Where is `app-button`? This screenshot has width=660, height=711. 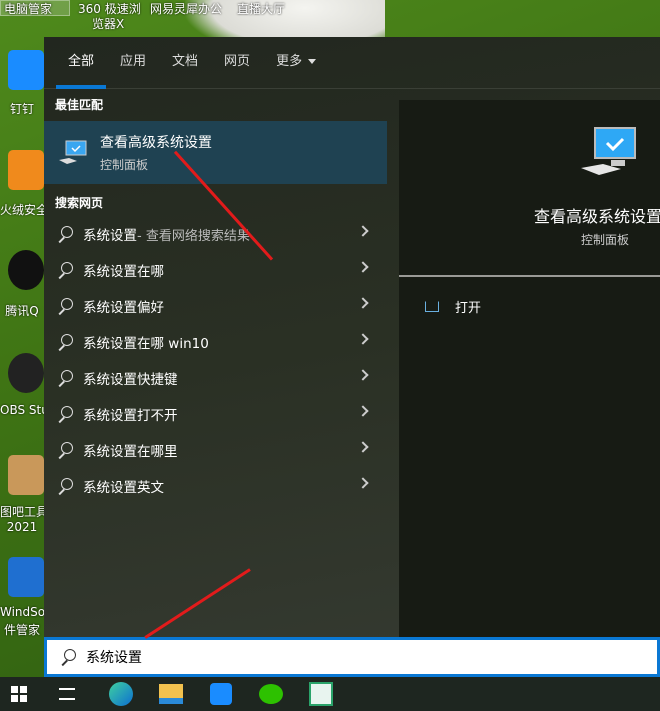 app-button is located at coordinates (321, 694).